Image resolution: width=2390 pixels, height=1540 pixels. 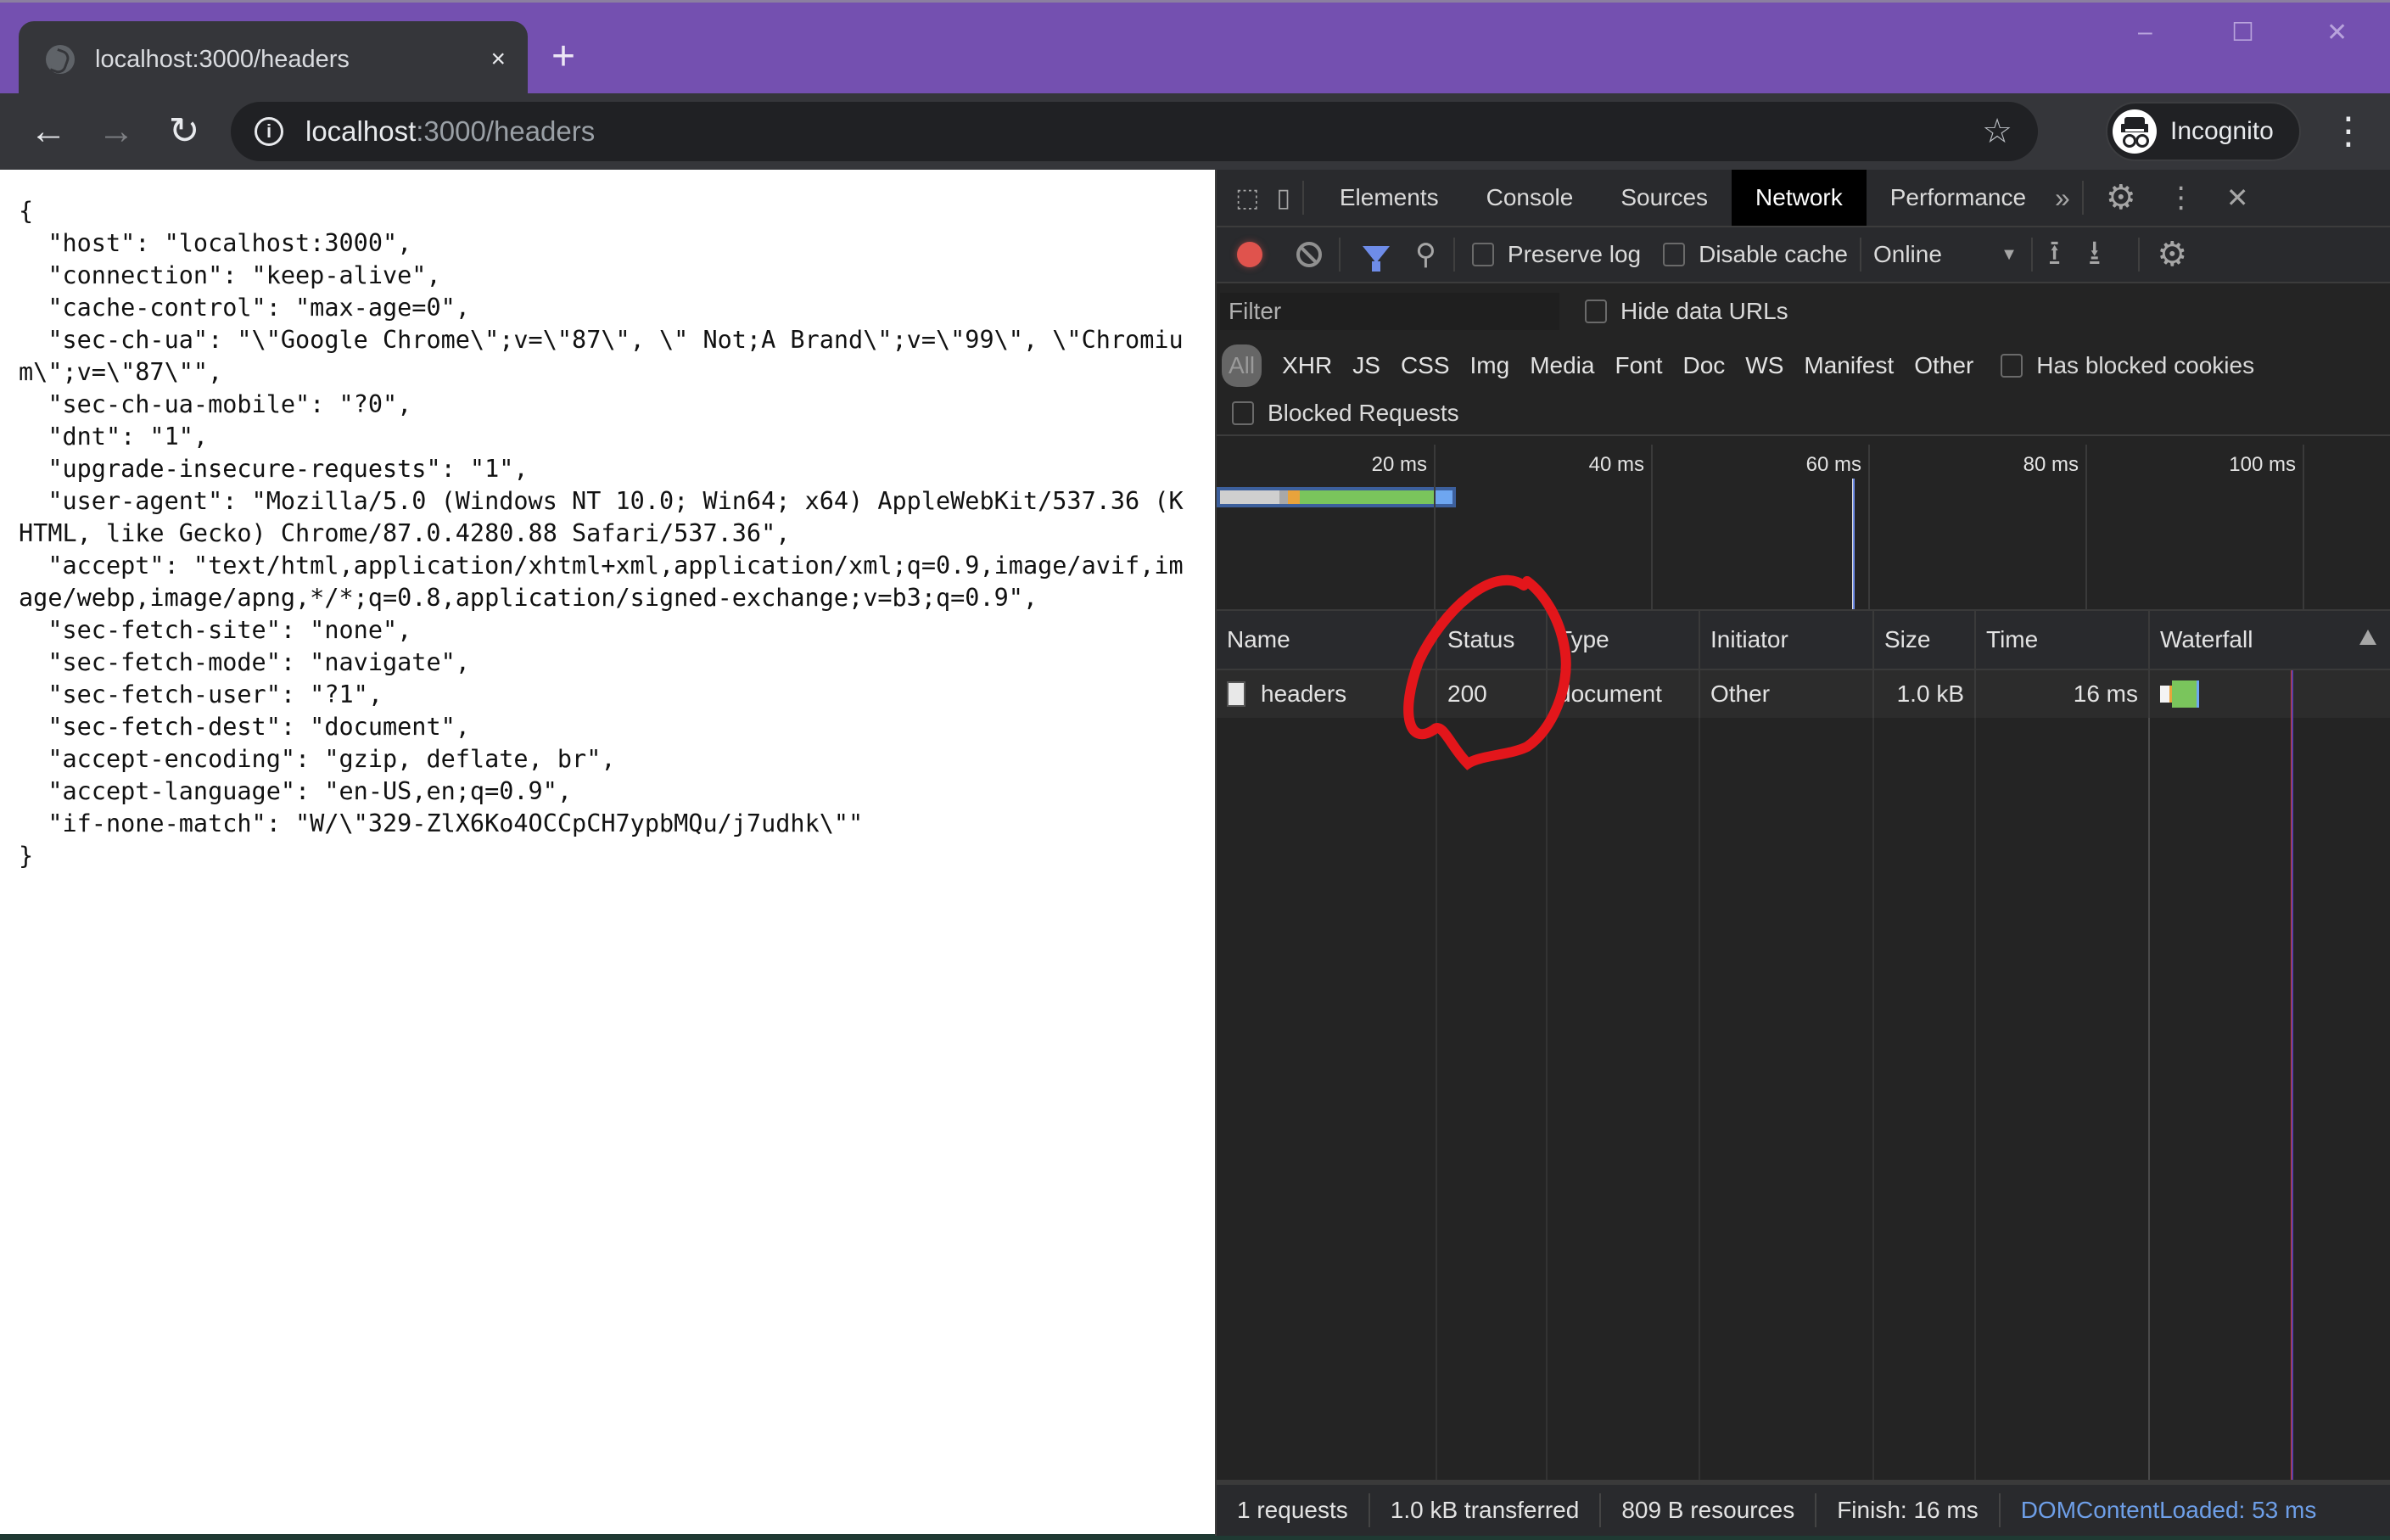 What do you see at coordinates (1336, 497) in the screenshot?
I see `overview-request-bar` at bounding box center [1336, 497].